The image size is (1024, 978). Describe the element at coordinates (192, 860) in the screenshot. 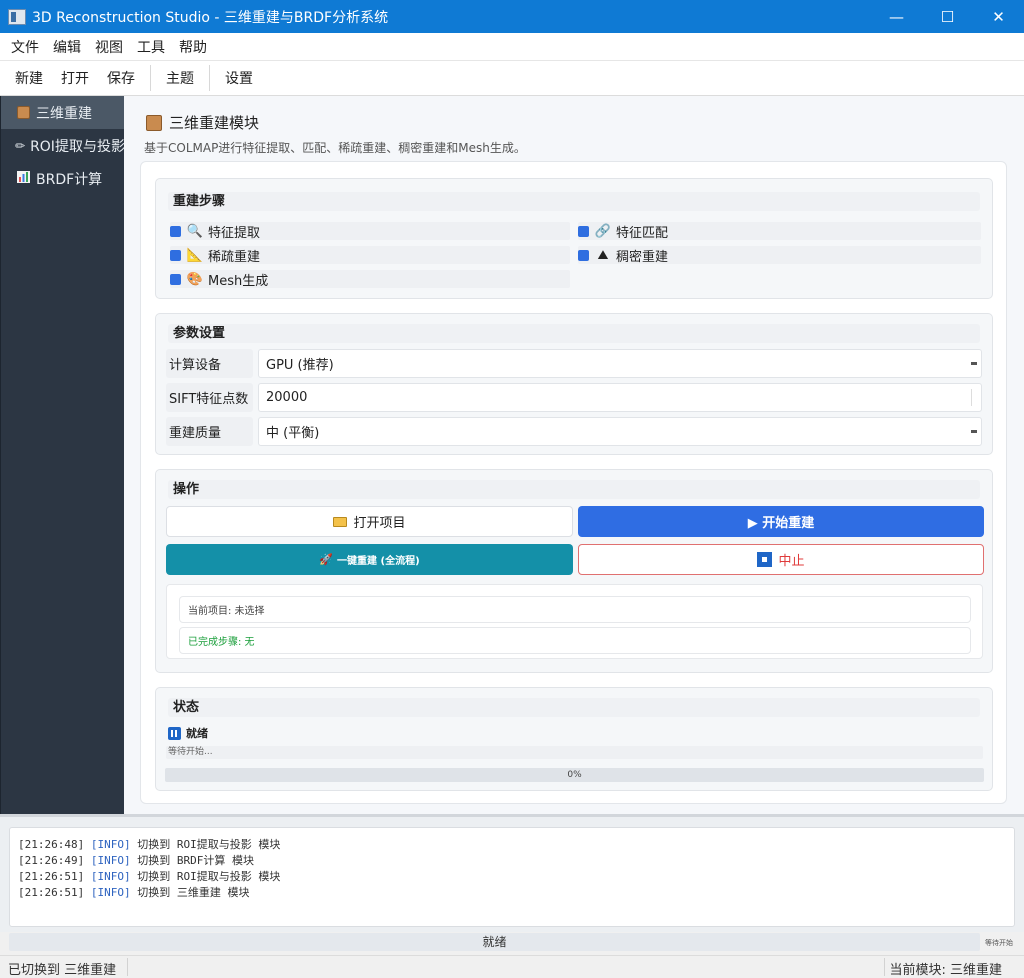

I see `log-message: 切换到 BRDF计算 模块` at that location.